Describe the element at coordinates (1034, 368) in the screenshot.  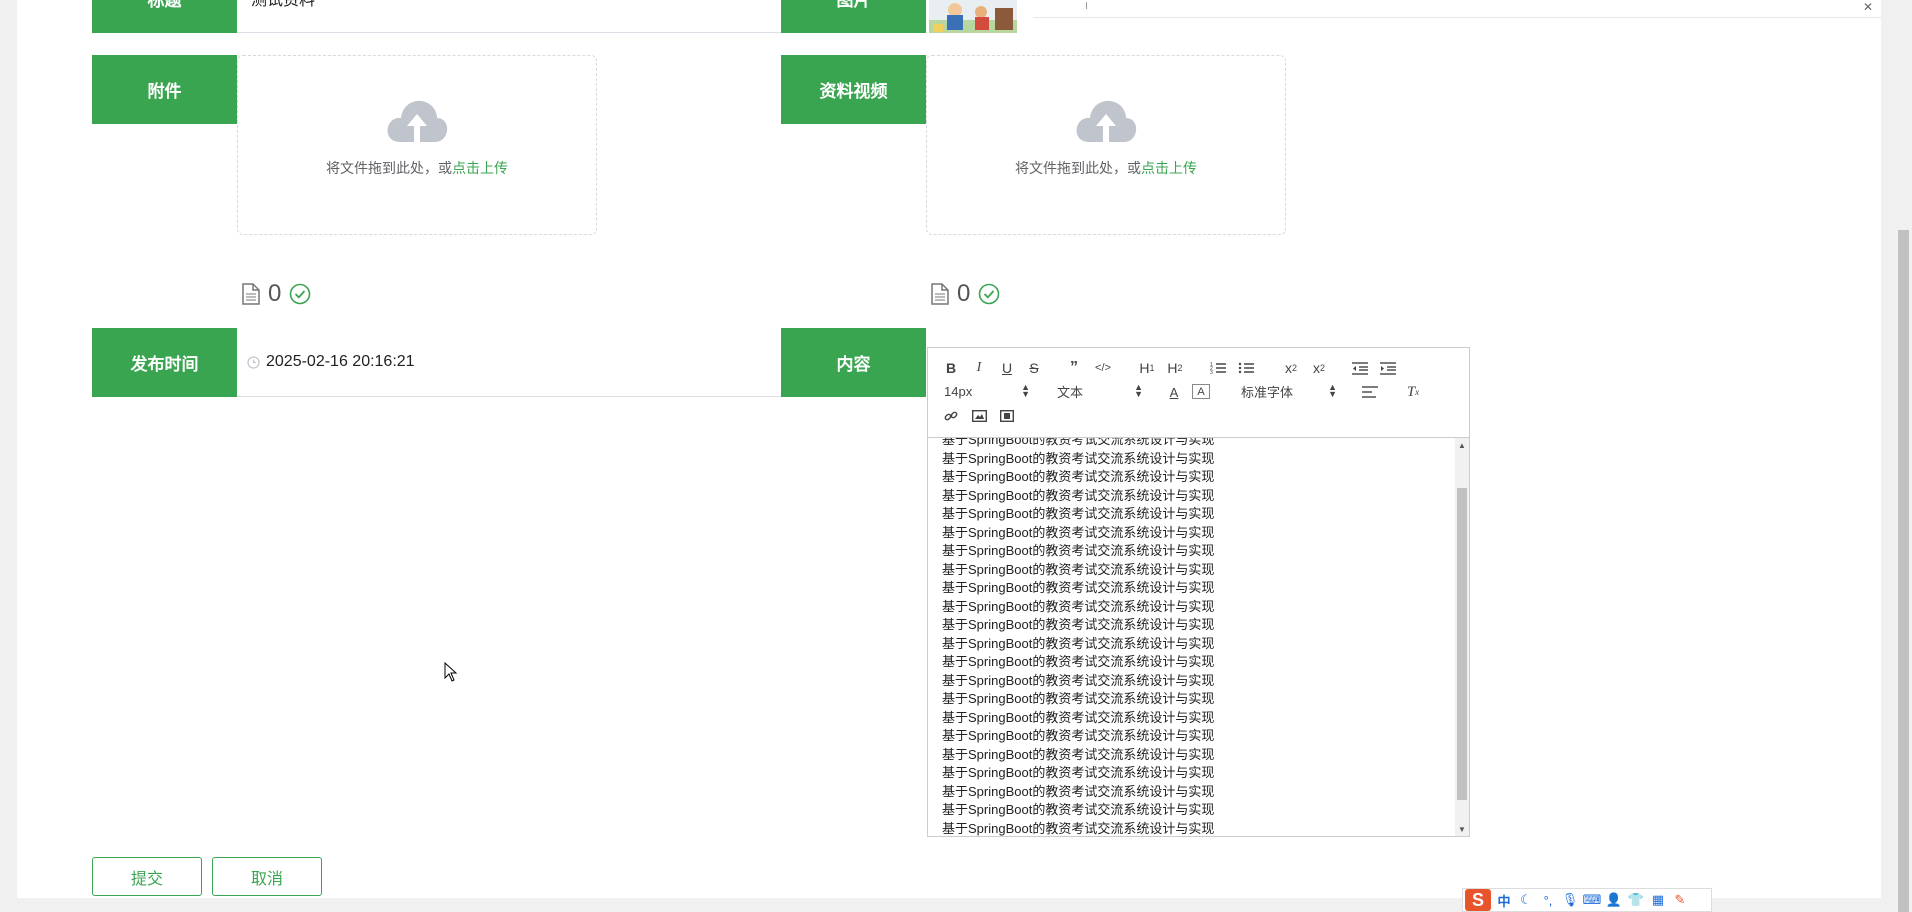
I see `strike-button: S` at that location.